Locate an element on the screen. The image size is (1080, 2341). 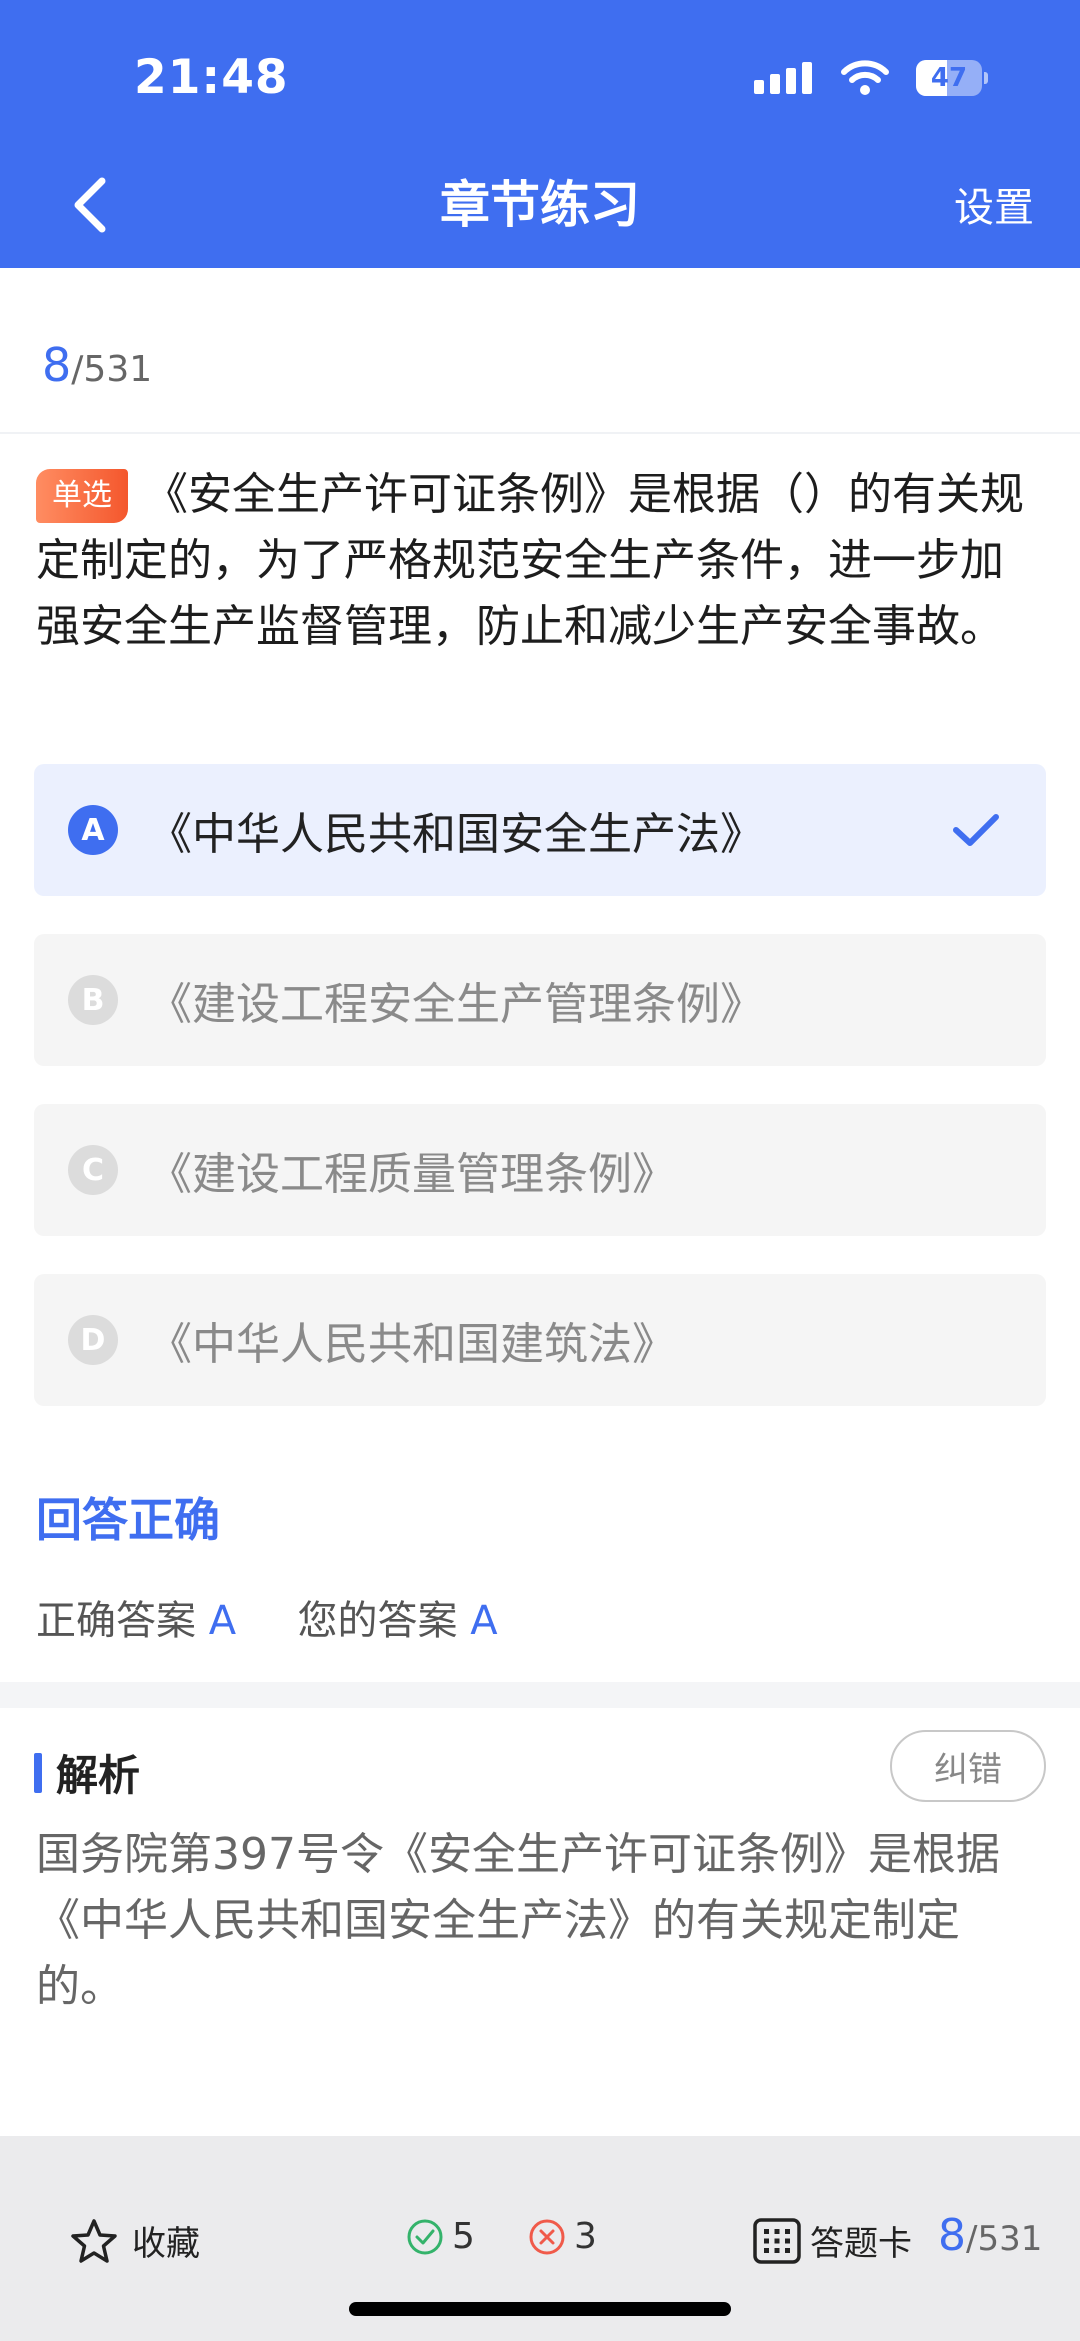
wifi-icon is located at coordinates (865, 77).